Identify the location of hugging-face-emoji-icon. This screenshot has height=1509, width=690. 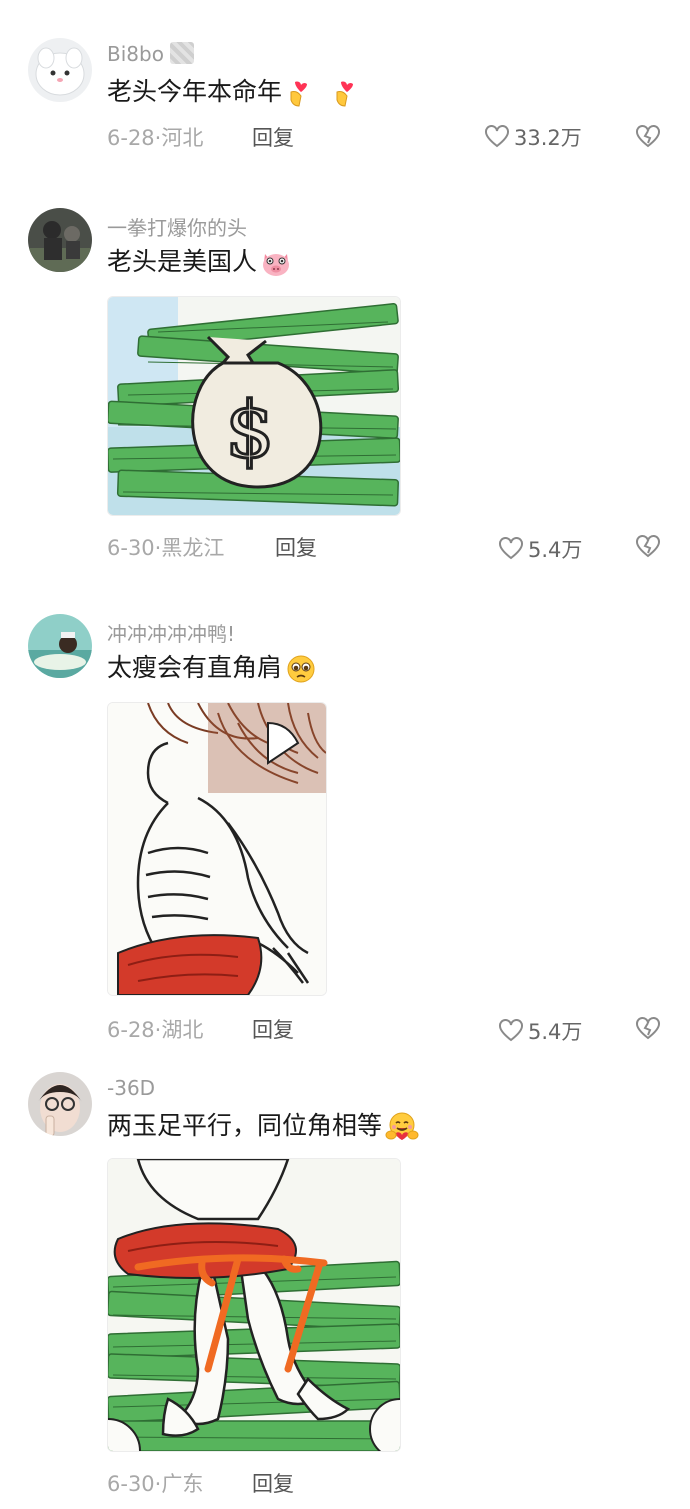
(402, 1127).